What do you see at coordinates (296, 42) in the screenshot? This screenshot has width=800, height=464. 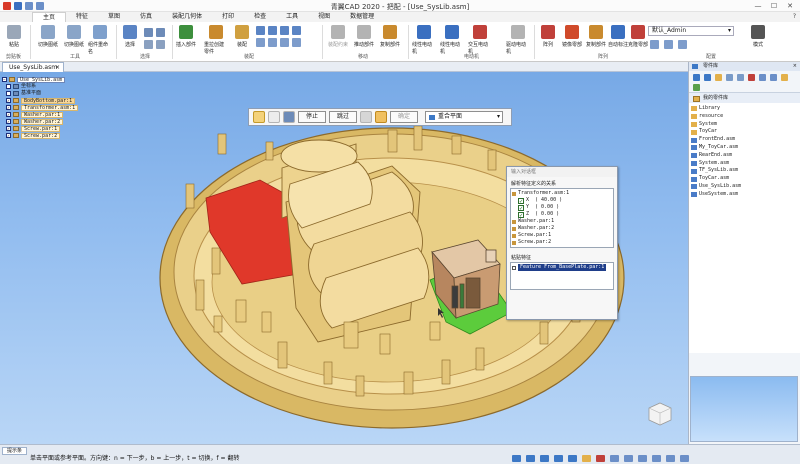 I see `constraint-rigid-icon` at bounding box center [296, 42].